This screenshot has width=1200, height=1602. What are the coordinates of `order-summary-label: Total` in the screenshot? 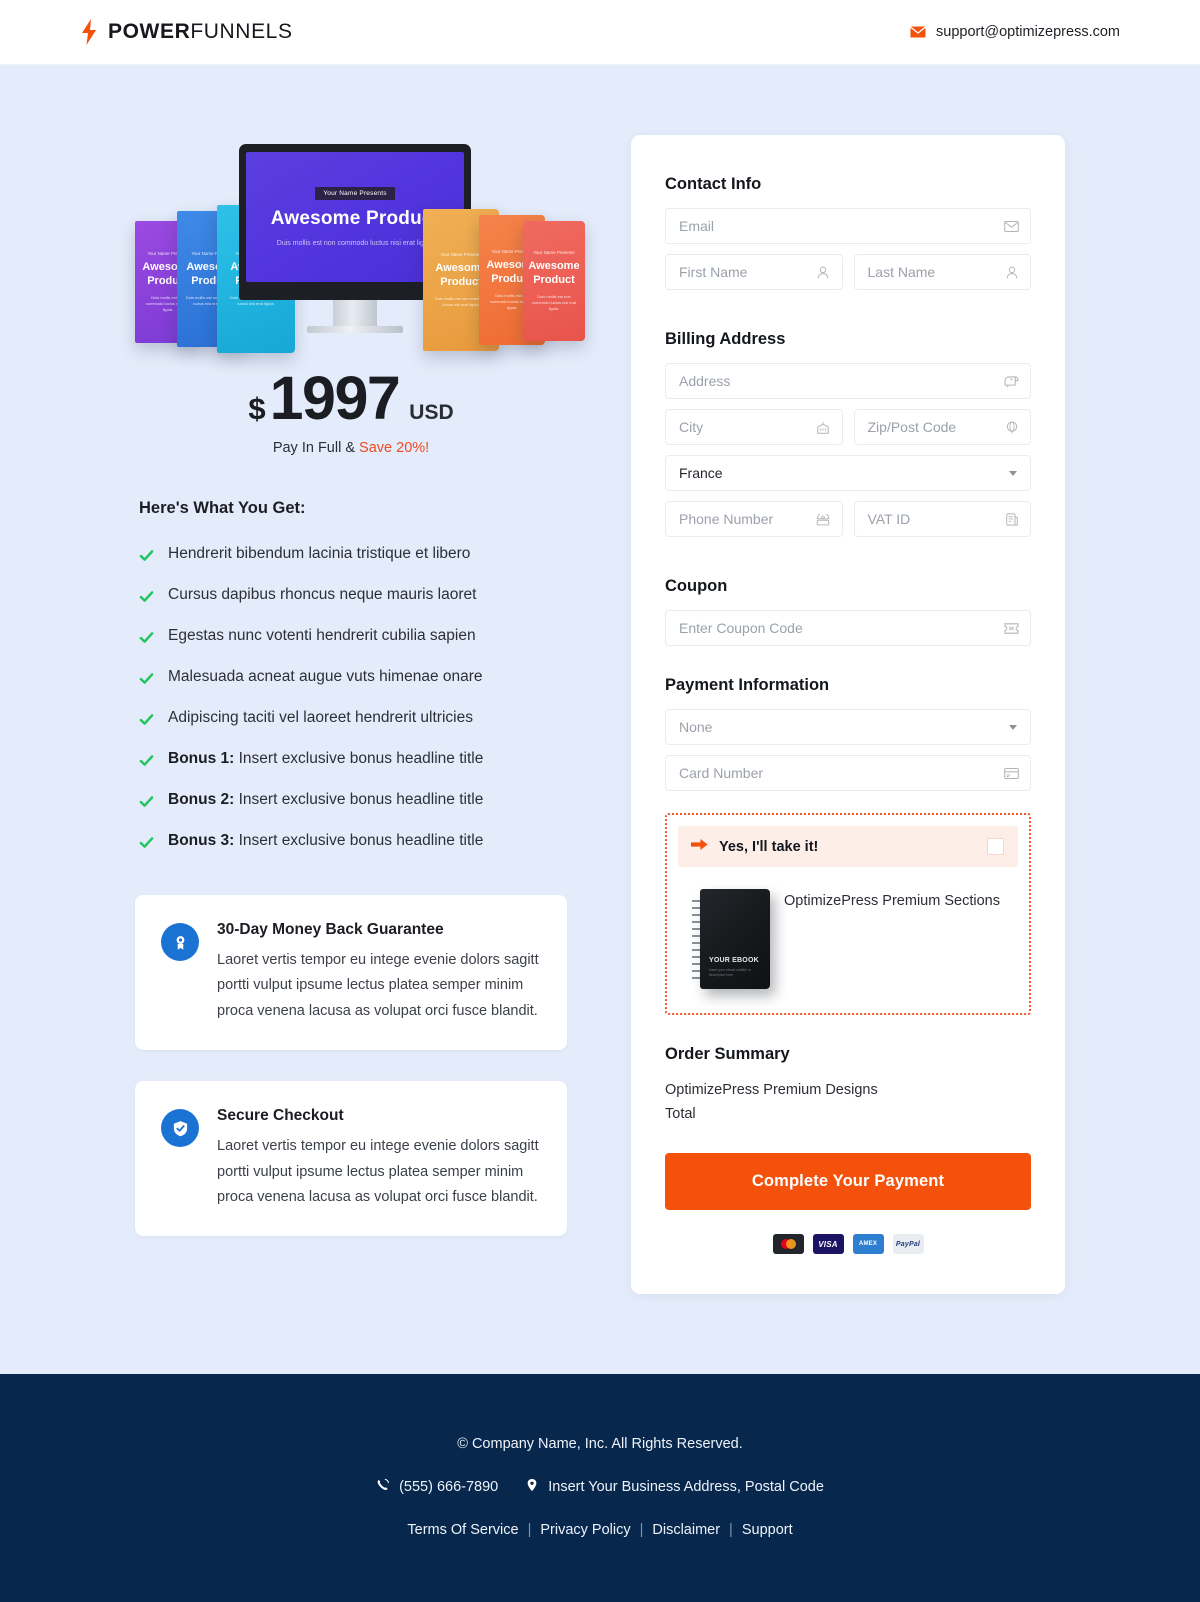 It's located at (680, 1114).